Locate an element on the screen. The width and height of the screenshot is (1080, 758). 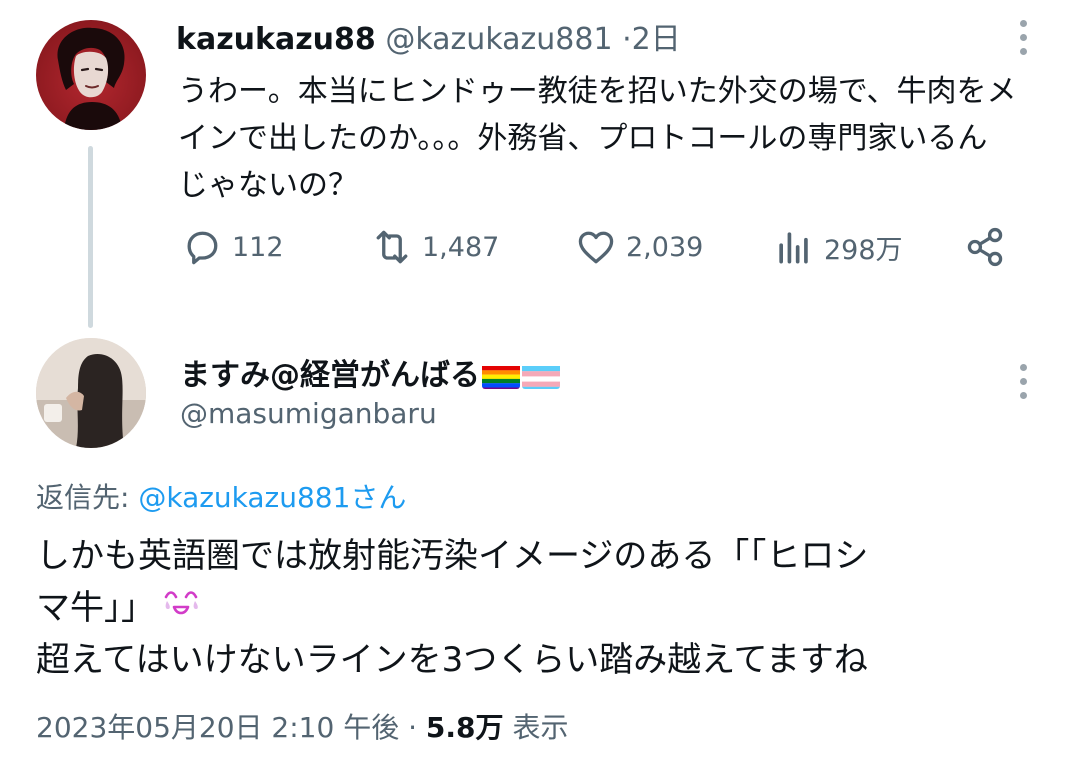
views-button: 298万 is located at coordinates (837, 247).